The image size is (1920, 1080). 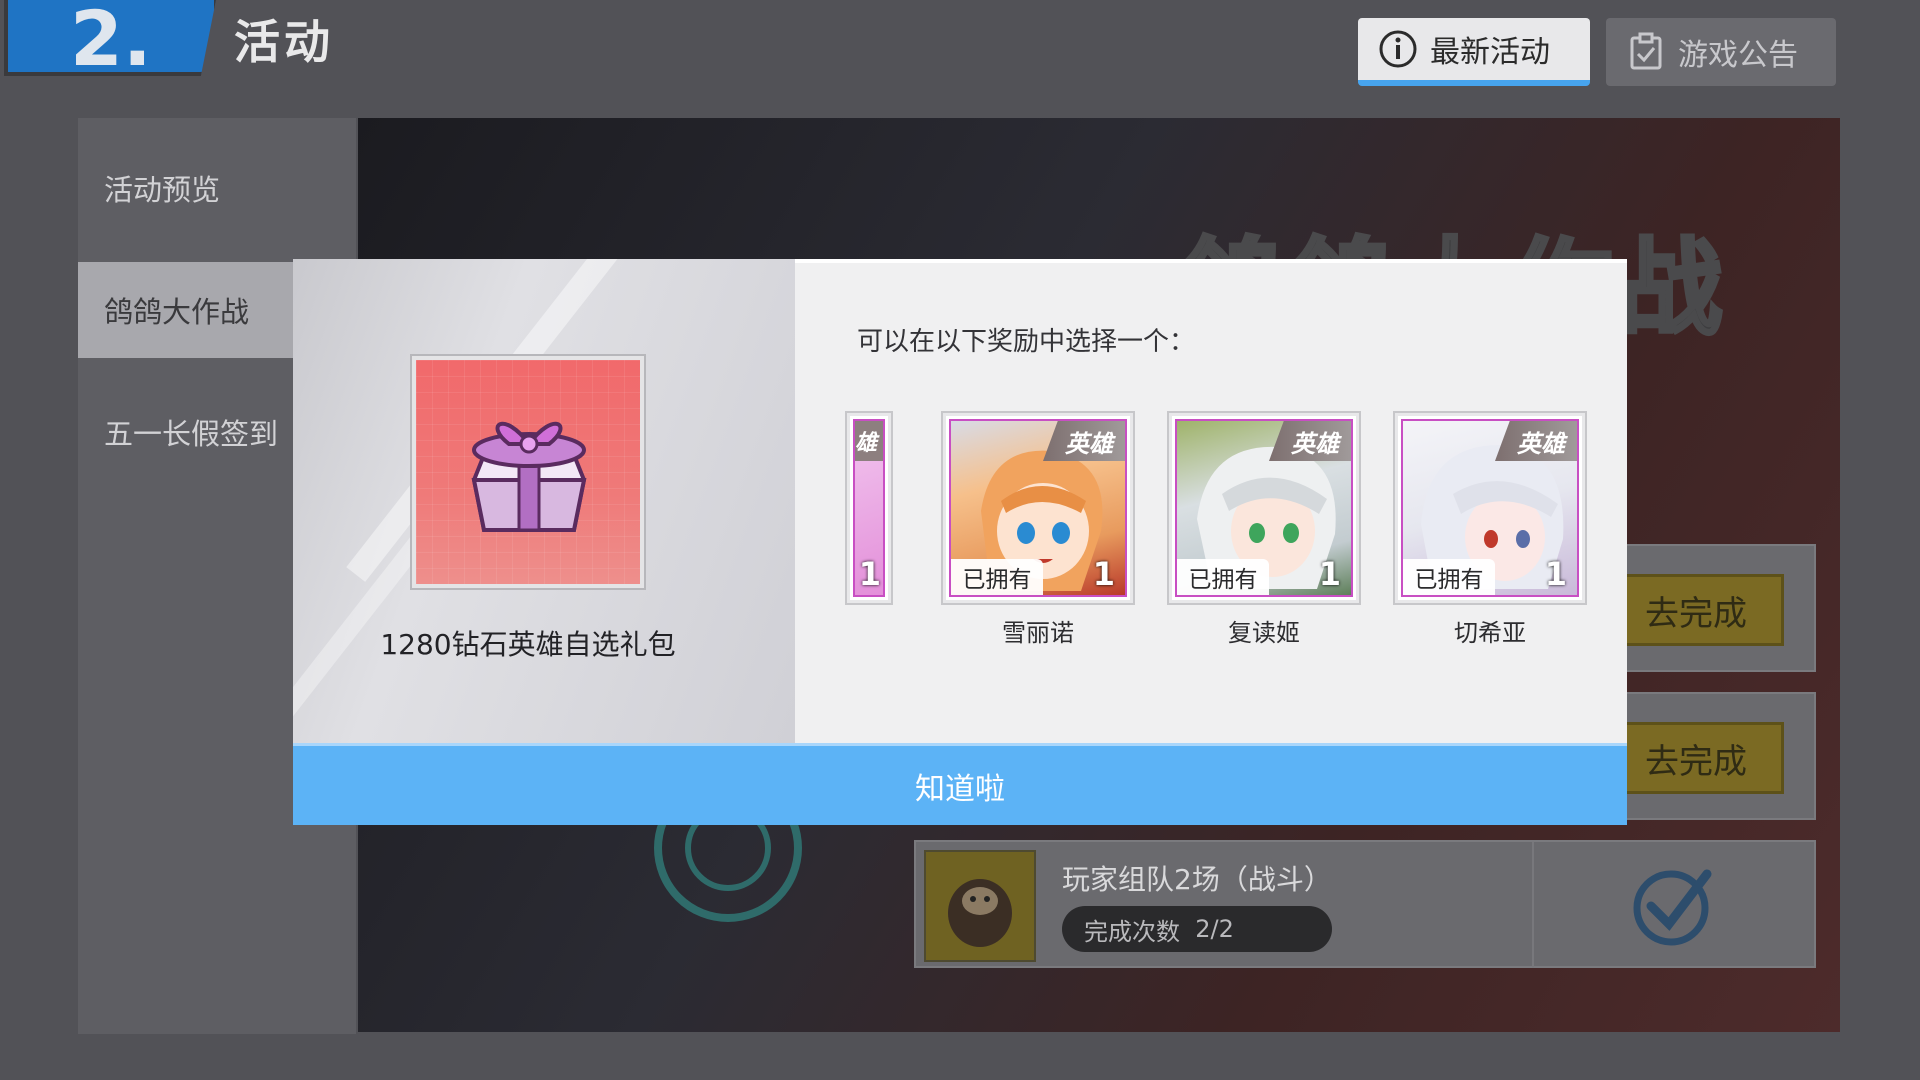 What do you see at coordinates (1038, 633) in the screenshot?
I see `hero-name: 雪丽诺` at bounding box center [1038, 633].